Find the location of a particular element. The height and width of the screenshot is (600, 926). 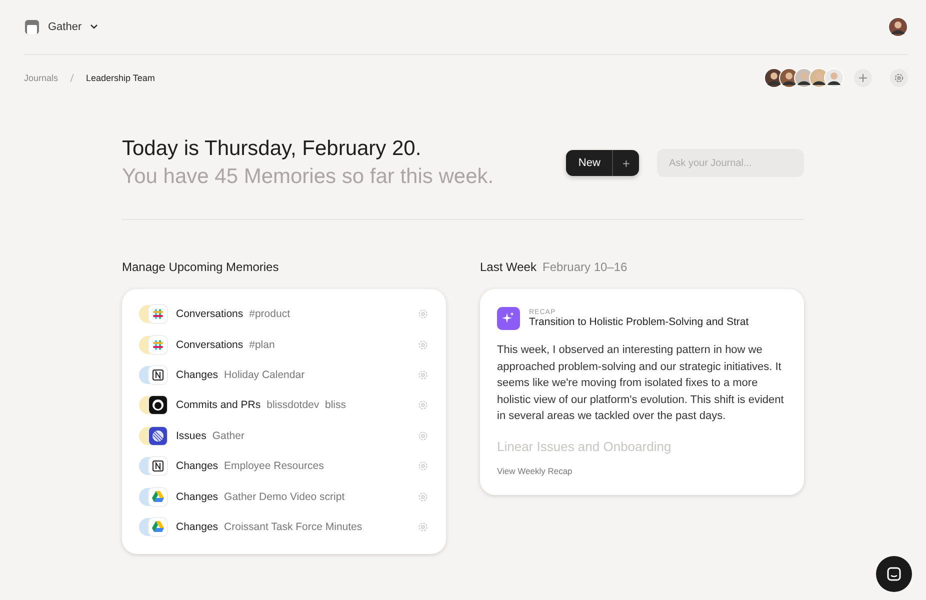

memory-source: blissdotdev bliss is located at coordinates (306, 405).